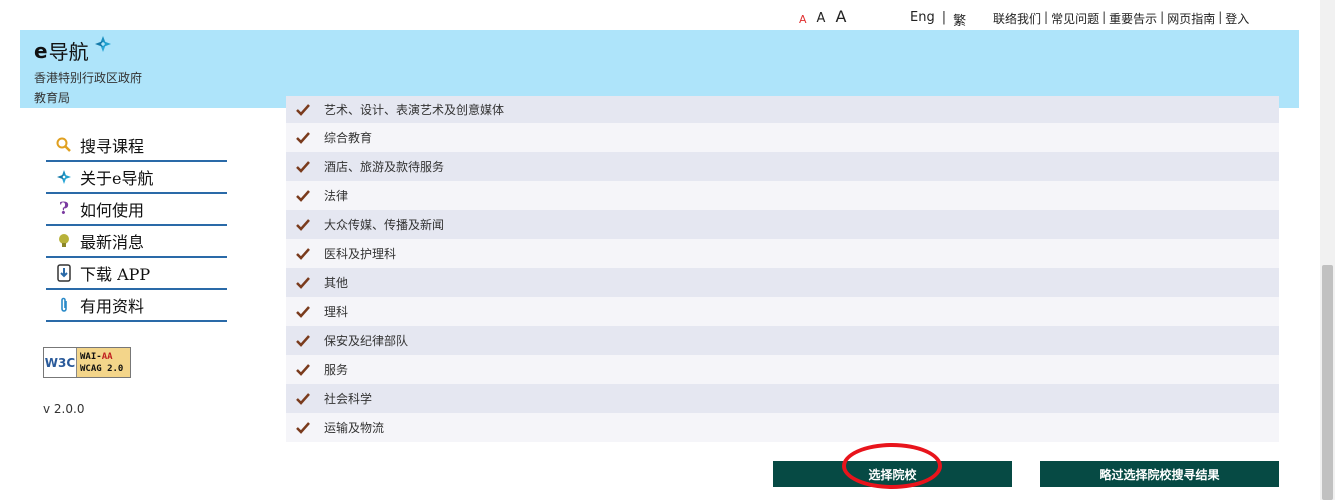 The height and width of the screenshot is (500, 1335). I want to click on category-label: 社会科学, so click(348, 399).